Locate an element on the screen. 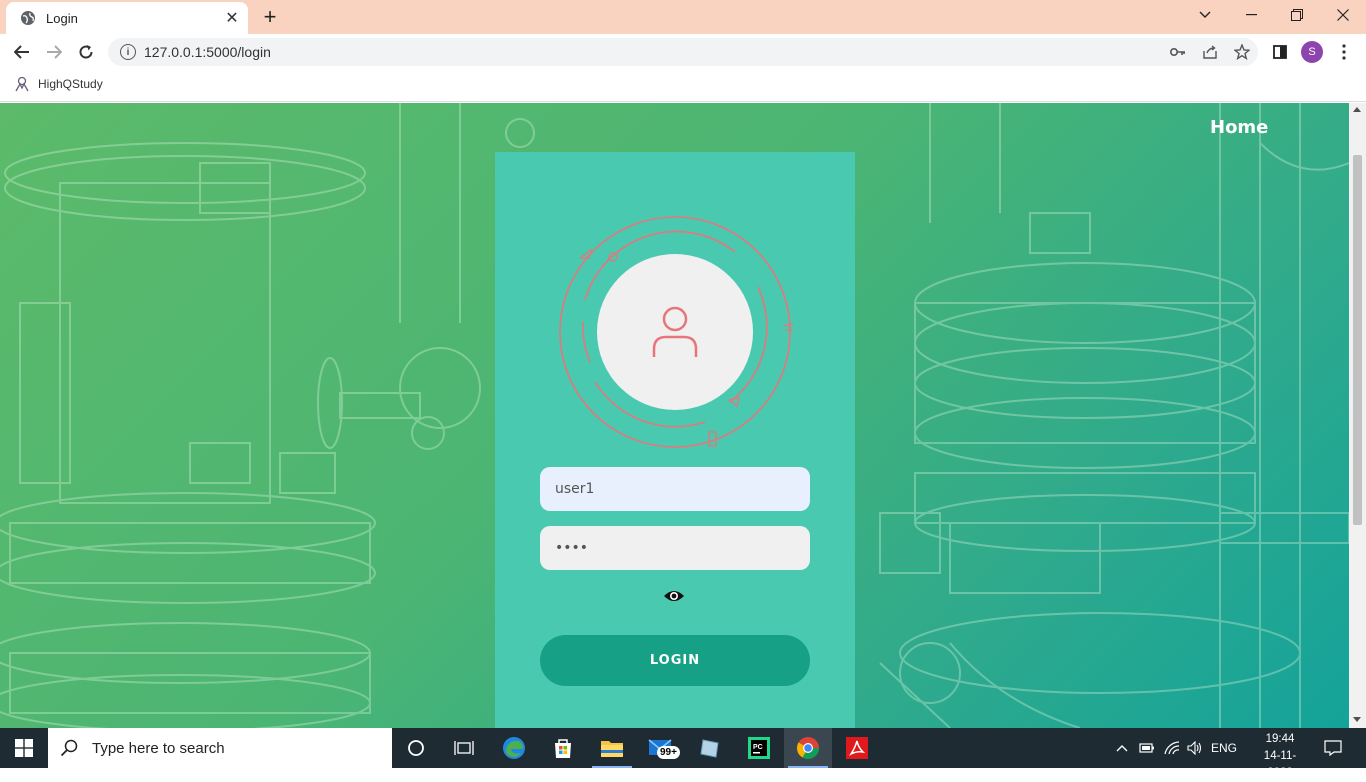 The height and width of the screenshot is (782, 1366). scroll-up-arrow-icon is located at coordinates (1357, 109).